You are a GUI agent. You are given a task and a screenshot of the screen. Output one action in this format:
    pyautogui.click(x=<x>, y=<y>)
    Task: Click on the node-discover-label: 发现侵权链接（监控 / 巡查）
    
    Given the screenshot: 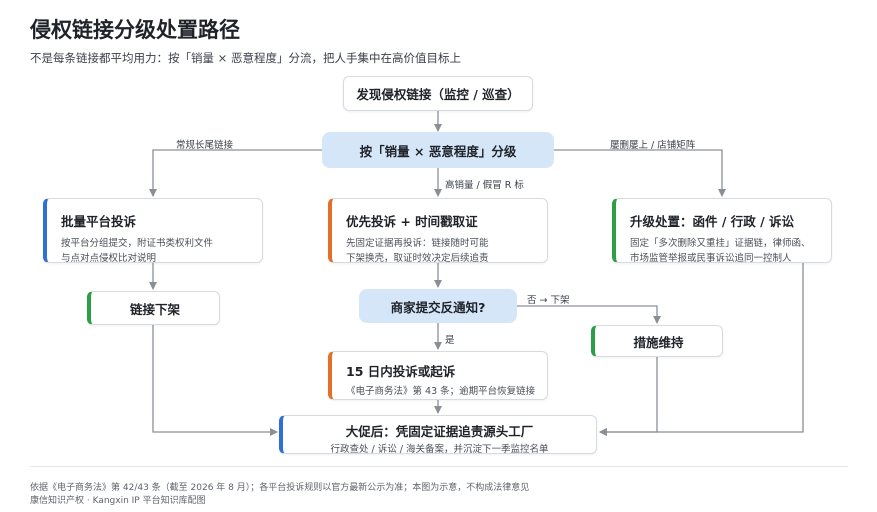 What is the action you would take?
    pyautogui.click(x=438, y=94)
    